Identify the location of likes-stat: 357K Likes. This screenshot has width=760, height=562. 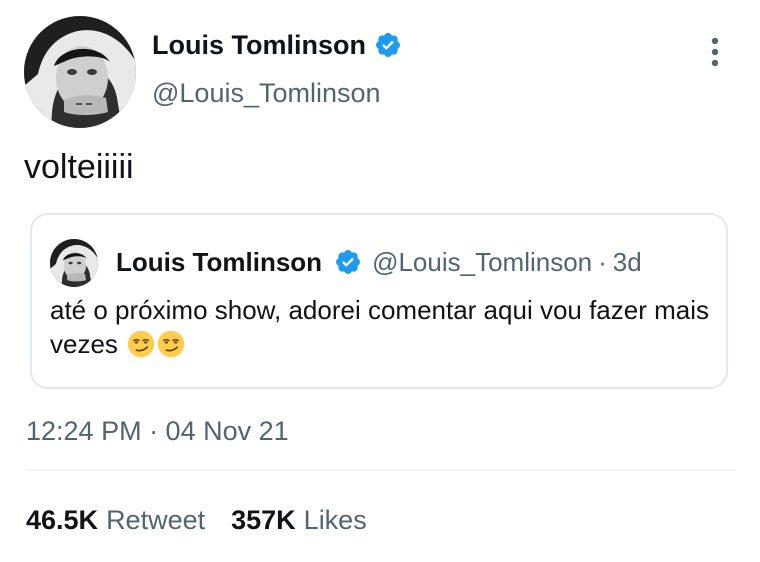
(299, 520).